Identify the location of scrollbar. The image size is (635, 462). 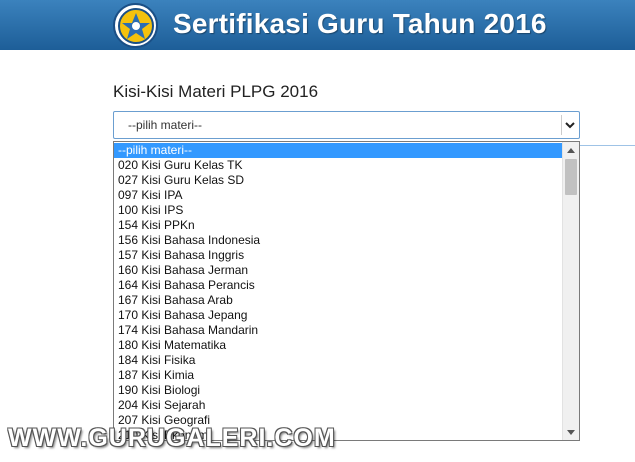
(570, 291).